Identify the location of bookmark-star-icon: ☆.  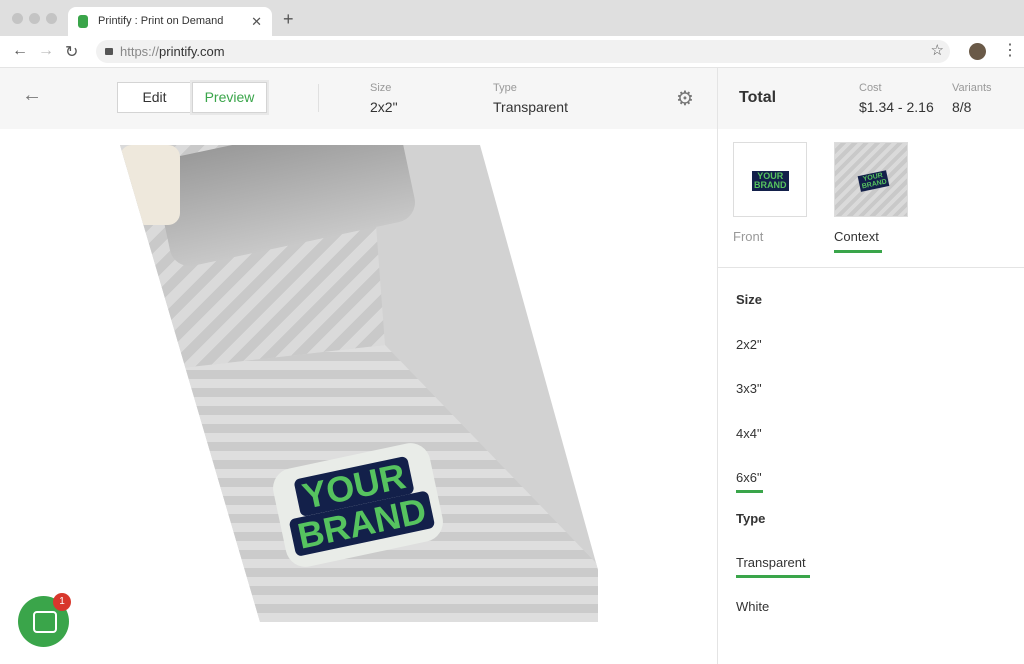
(937, 50).